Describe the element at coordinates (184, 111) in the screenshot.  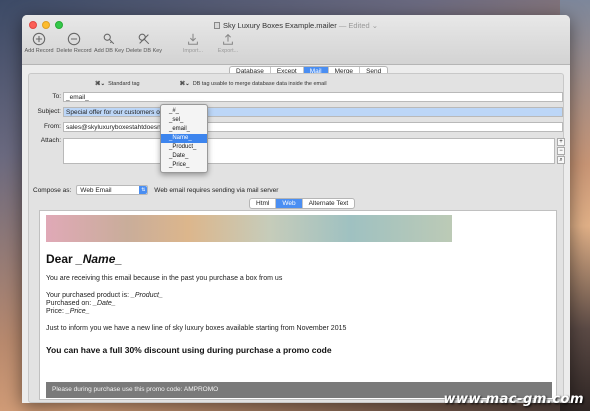
I see `dropdown-item: _#_` at that location.